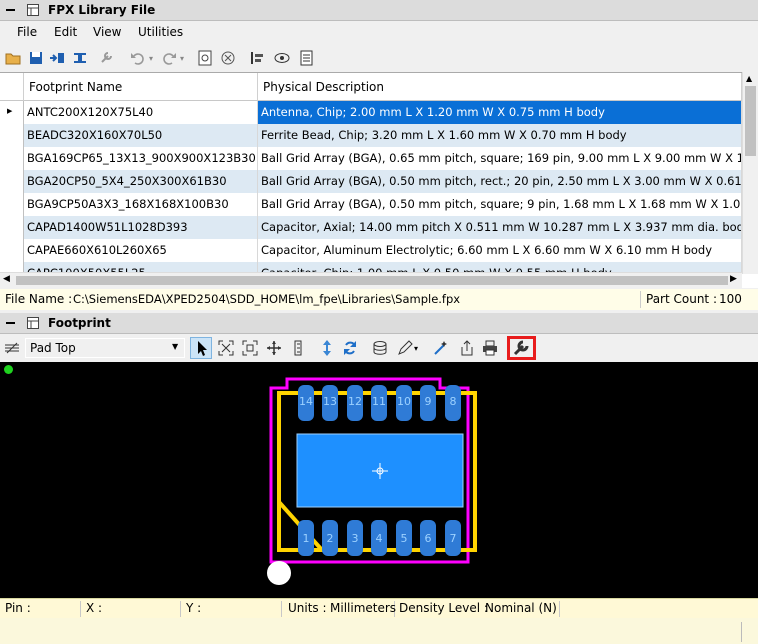  Describe the element at coordinates (428, 403) in the screenshot. I see `pad-9: 9` at that location.